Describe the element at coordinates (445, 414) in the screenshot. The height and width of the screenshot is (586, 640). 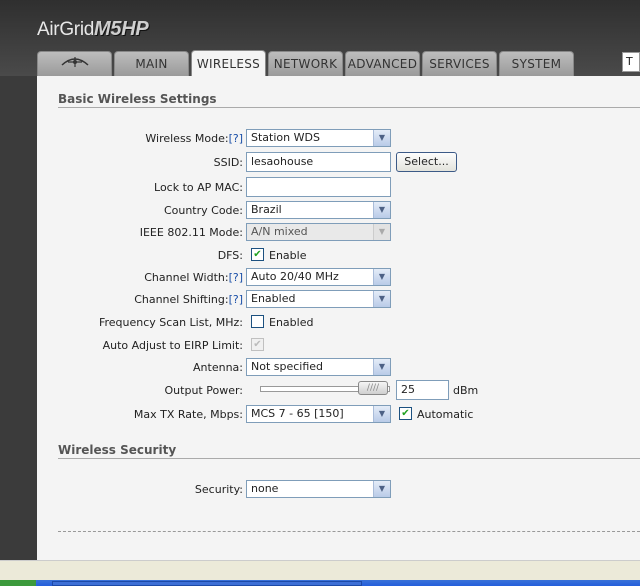
I see `max-tx-rate-auto-label: Automatic` at that location.